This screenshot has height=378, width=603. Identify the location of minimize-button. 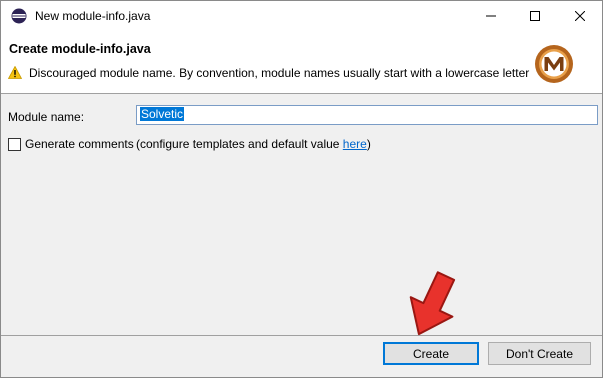
(491, 16).